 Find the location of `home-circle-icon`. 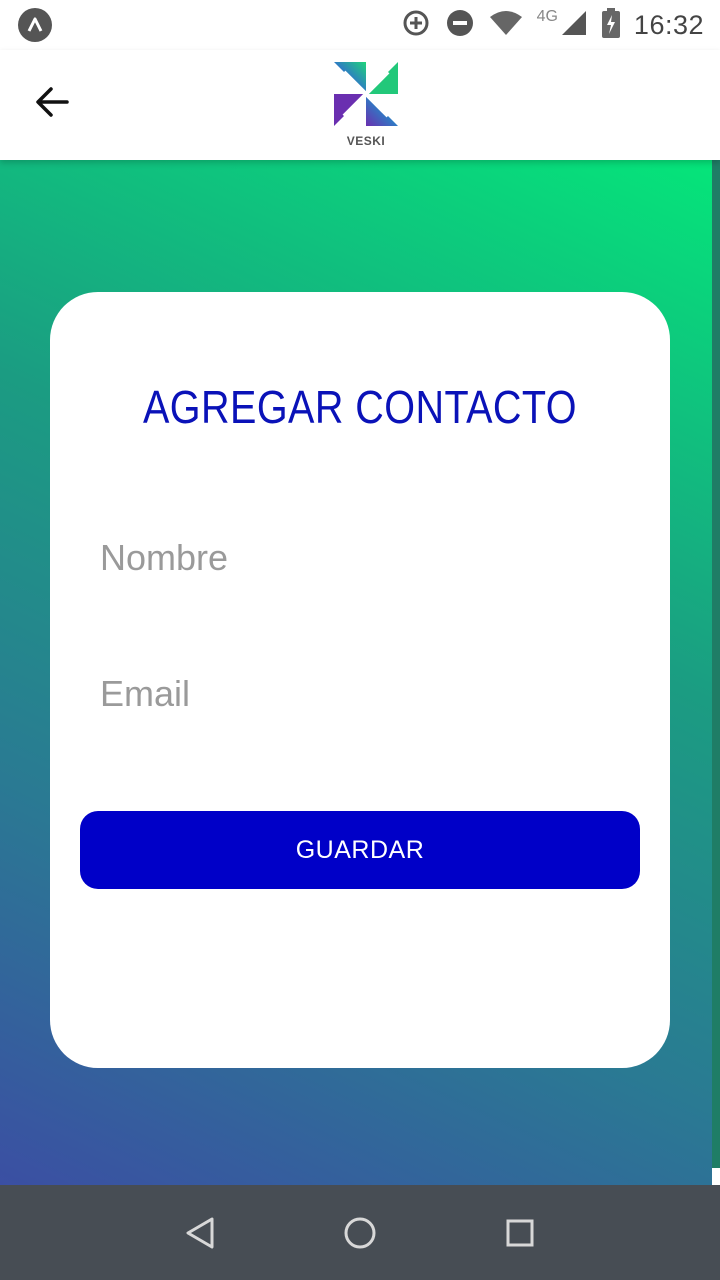

home-circle-icon is located at coordinates (360, 1232).